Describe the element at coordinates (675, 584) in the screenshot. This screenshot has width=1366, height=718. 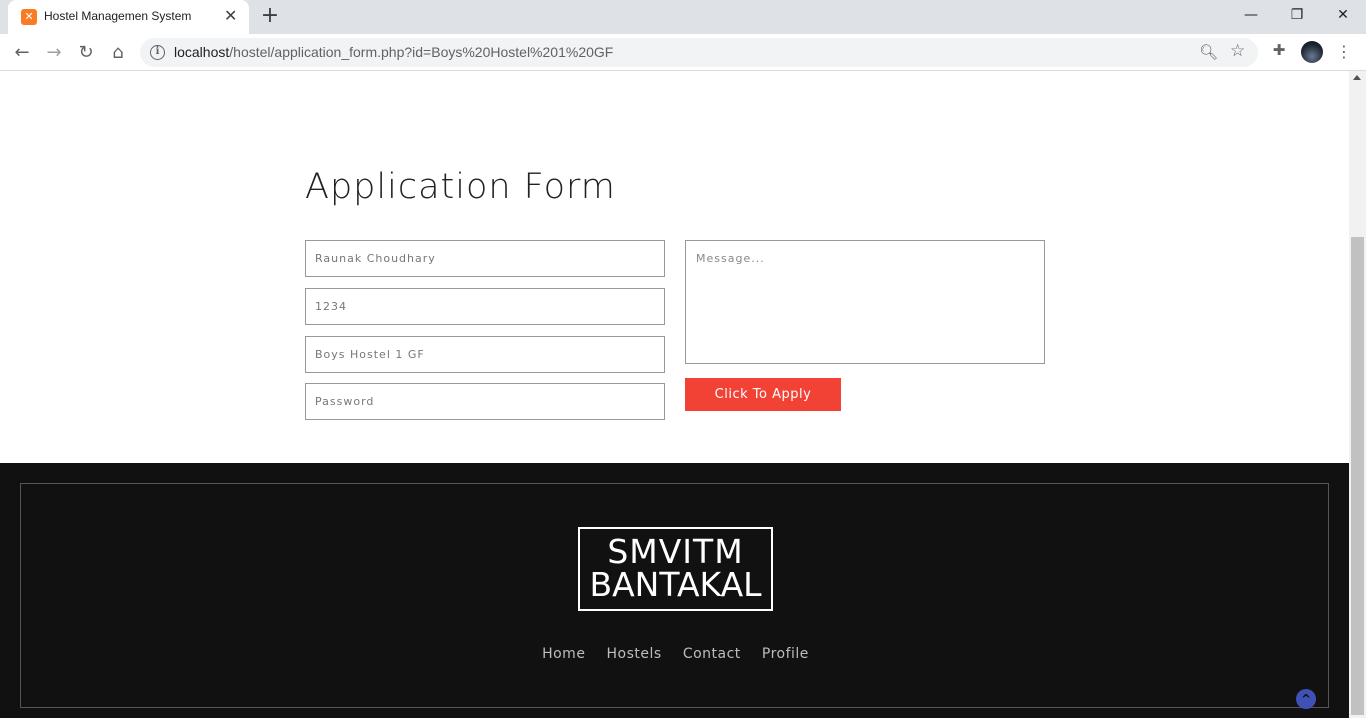
I see `logo-line-2: BANTAKAL` at that location.